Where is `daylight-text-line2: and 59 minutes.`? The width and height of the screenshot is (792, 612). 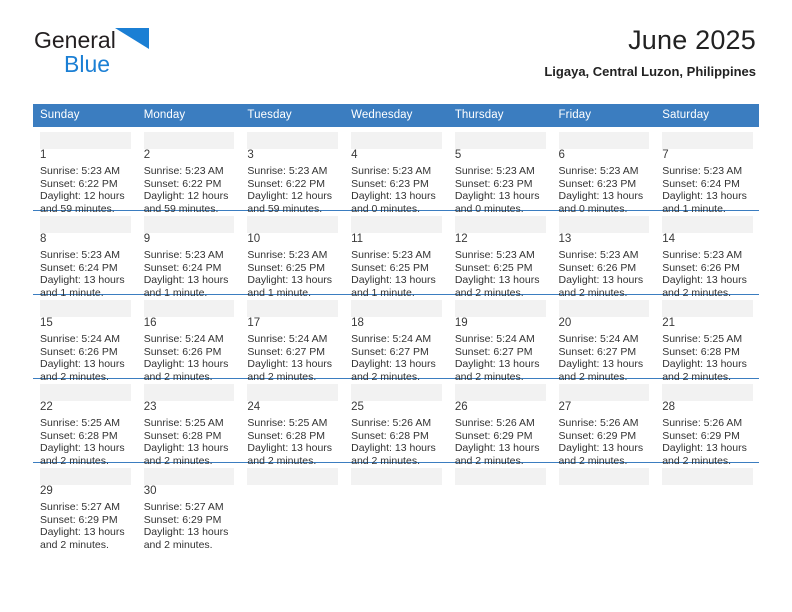
daylight-text-line2: and 59 minutes. is located at coordinates (285, 208).